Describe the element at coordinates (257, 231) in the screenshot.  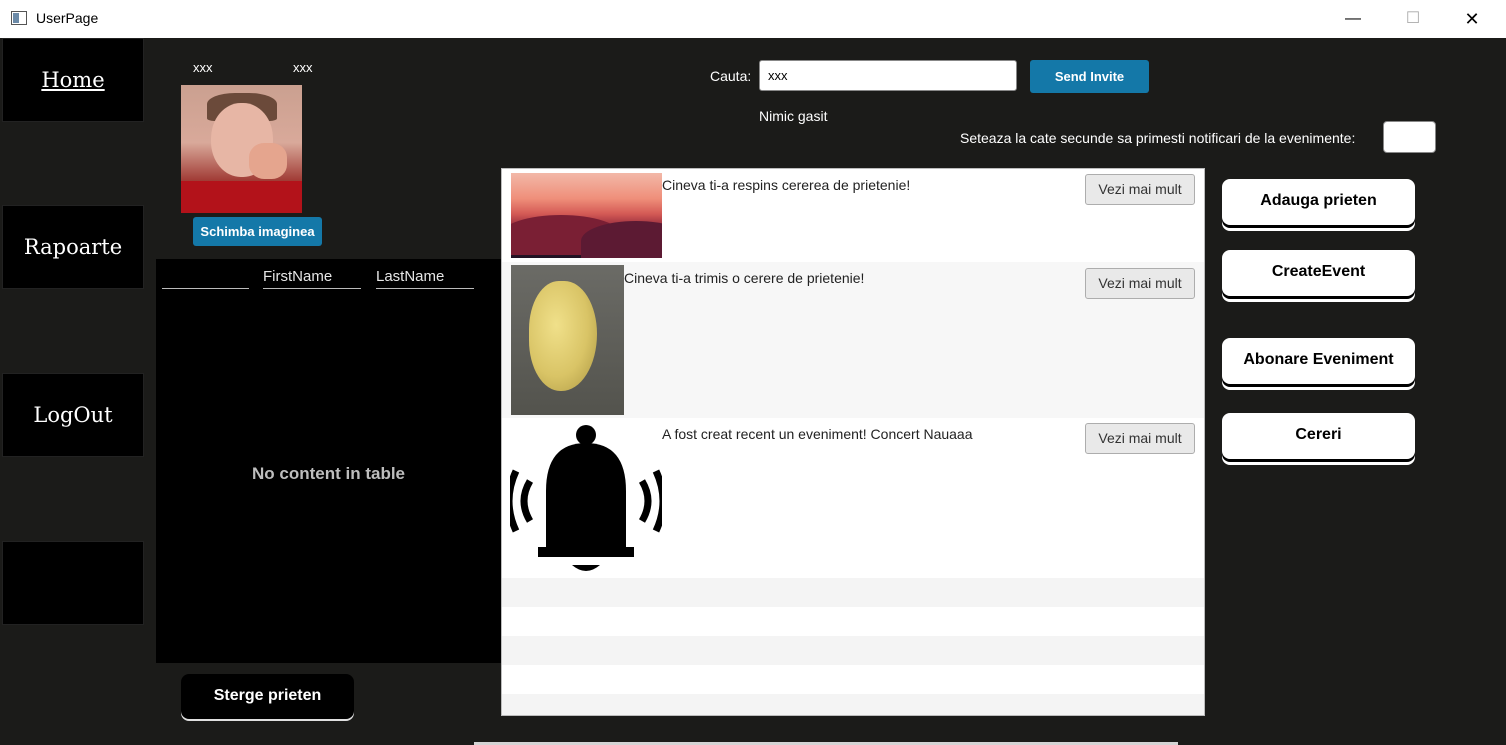
I see `change-image-button: Schimba imaginea` at that location.